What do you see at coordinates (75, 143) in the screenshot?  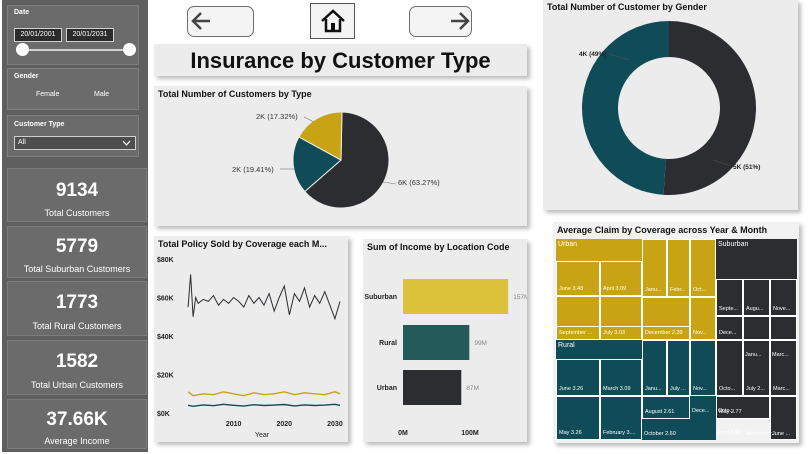 I see `customer-type-dropdown: All` at bounding box center [75, 143].